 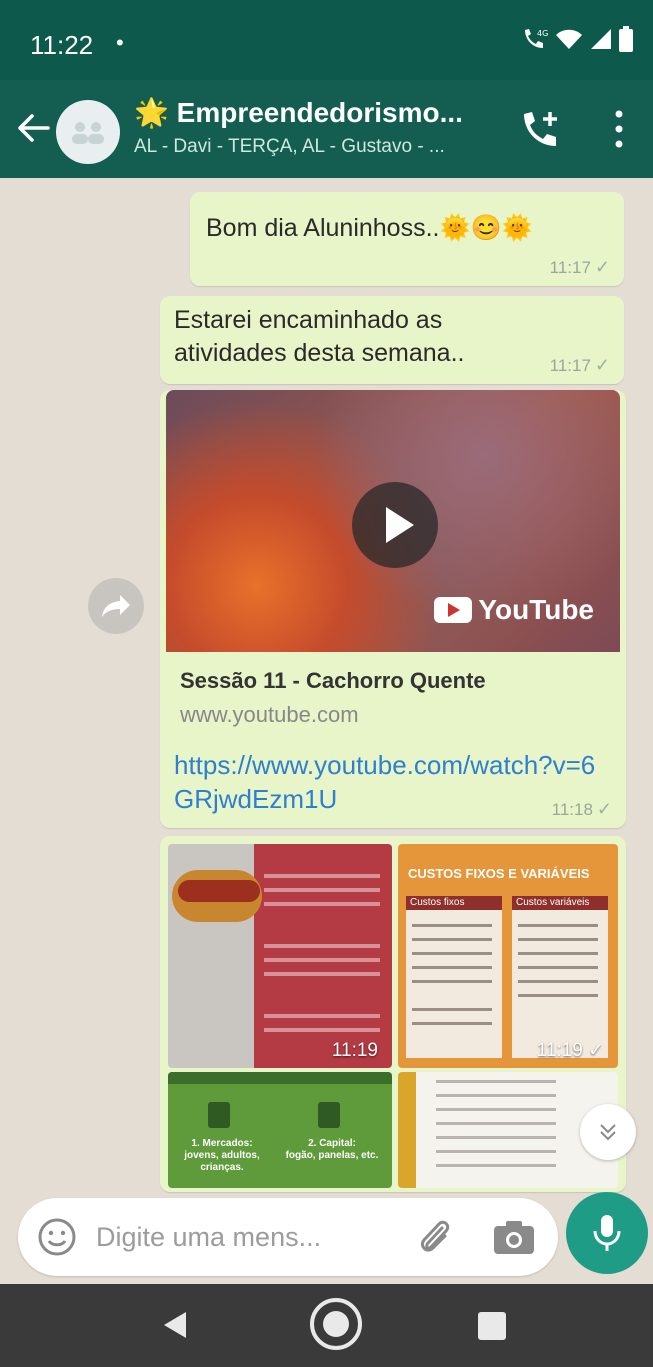 I want to click on message-body: Bom dia Aluninhoss.., so click(x=323, y=228).